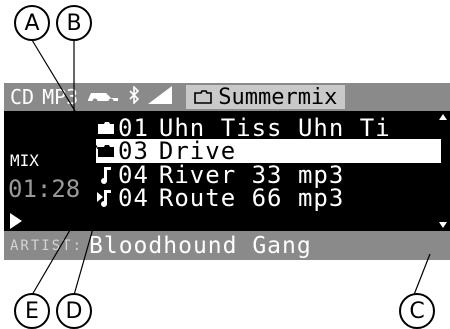 This screenshot has height=329, width=450. Describe the element at coordinates (417, 311) in the screenshot. I see `callout-c: C` at that location.